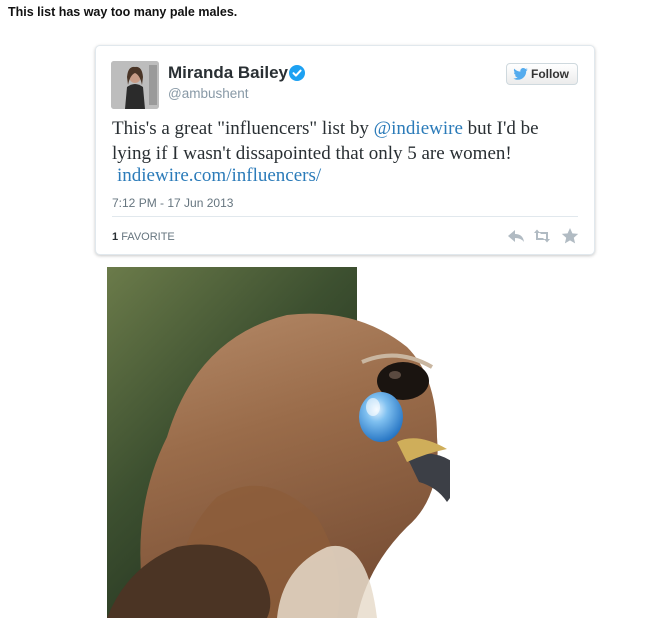 This screenshot has width=669, height=618. What do you see at coordinates (516, 236) in the screenshot?
I see `reply-icon` at bounding box center [516, 236].